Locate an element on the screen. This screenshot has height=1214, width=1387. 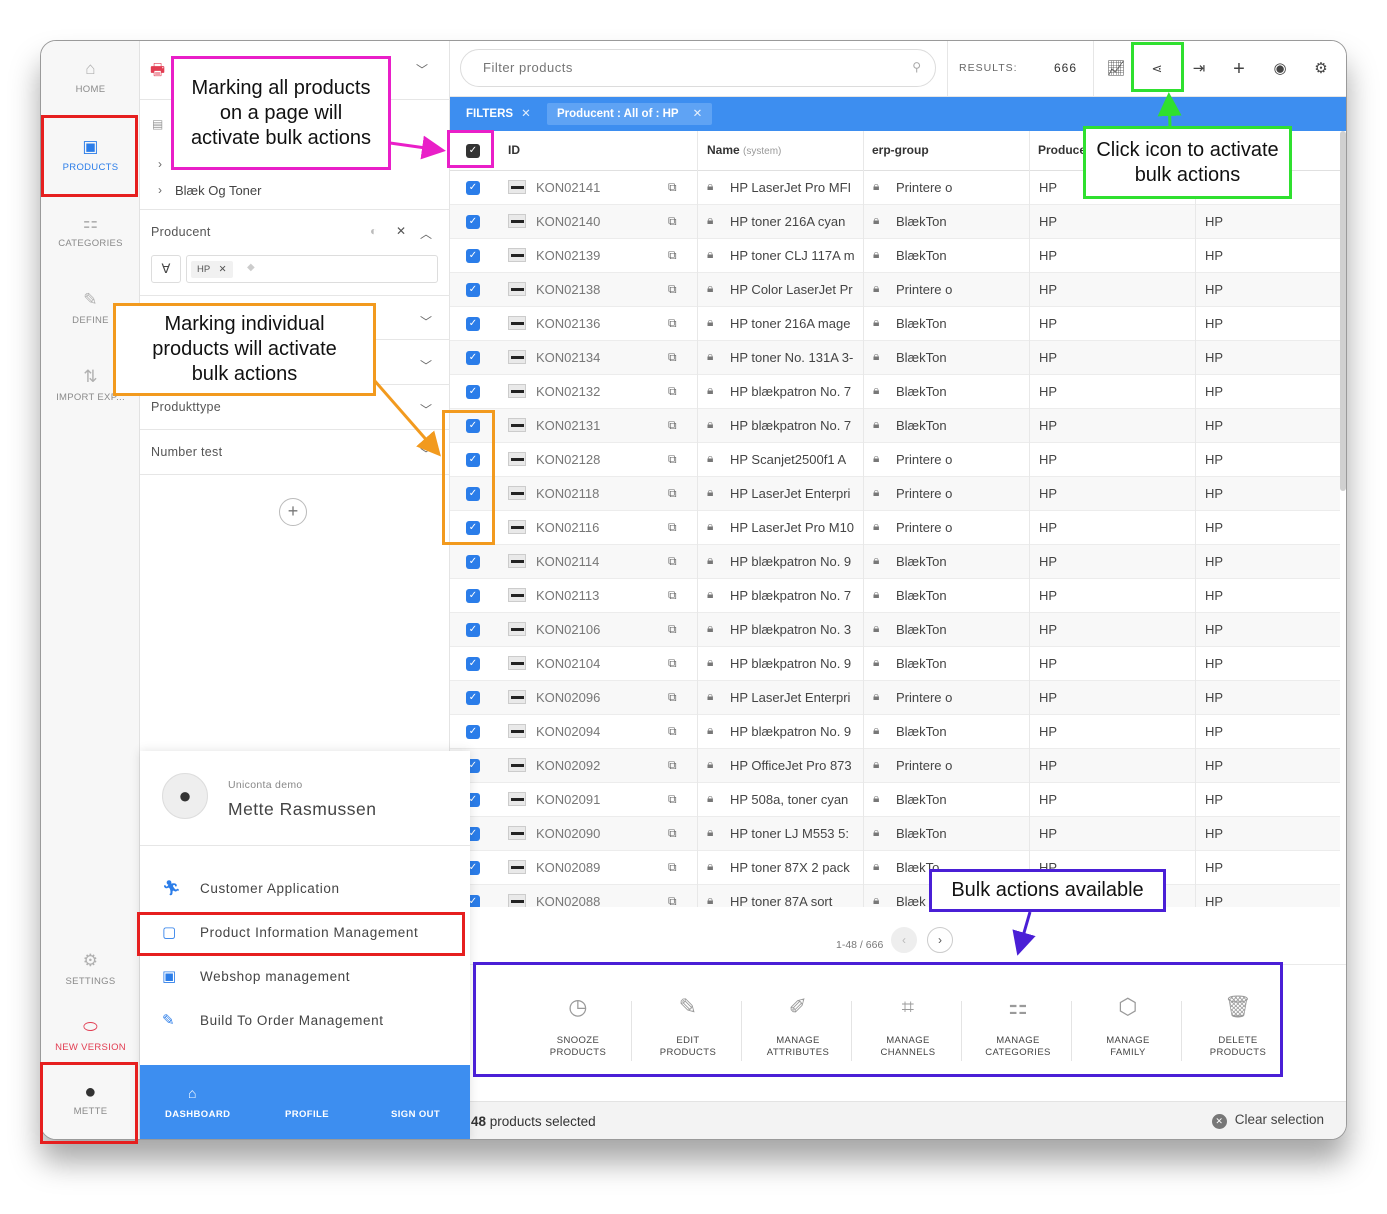
profile-button: PROFILE is located at coordinates (307, 1114).